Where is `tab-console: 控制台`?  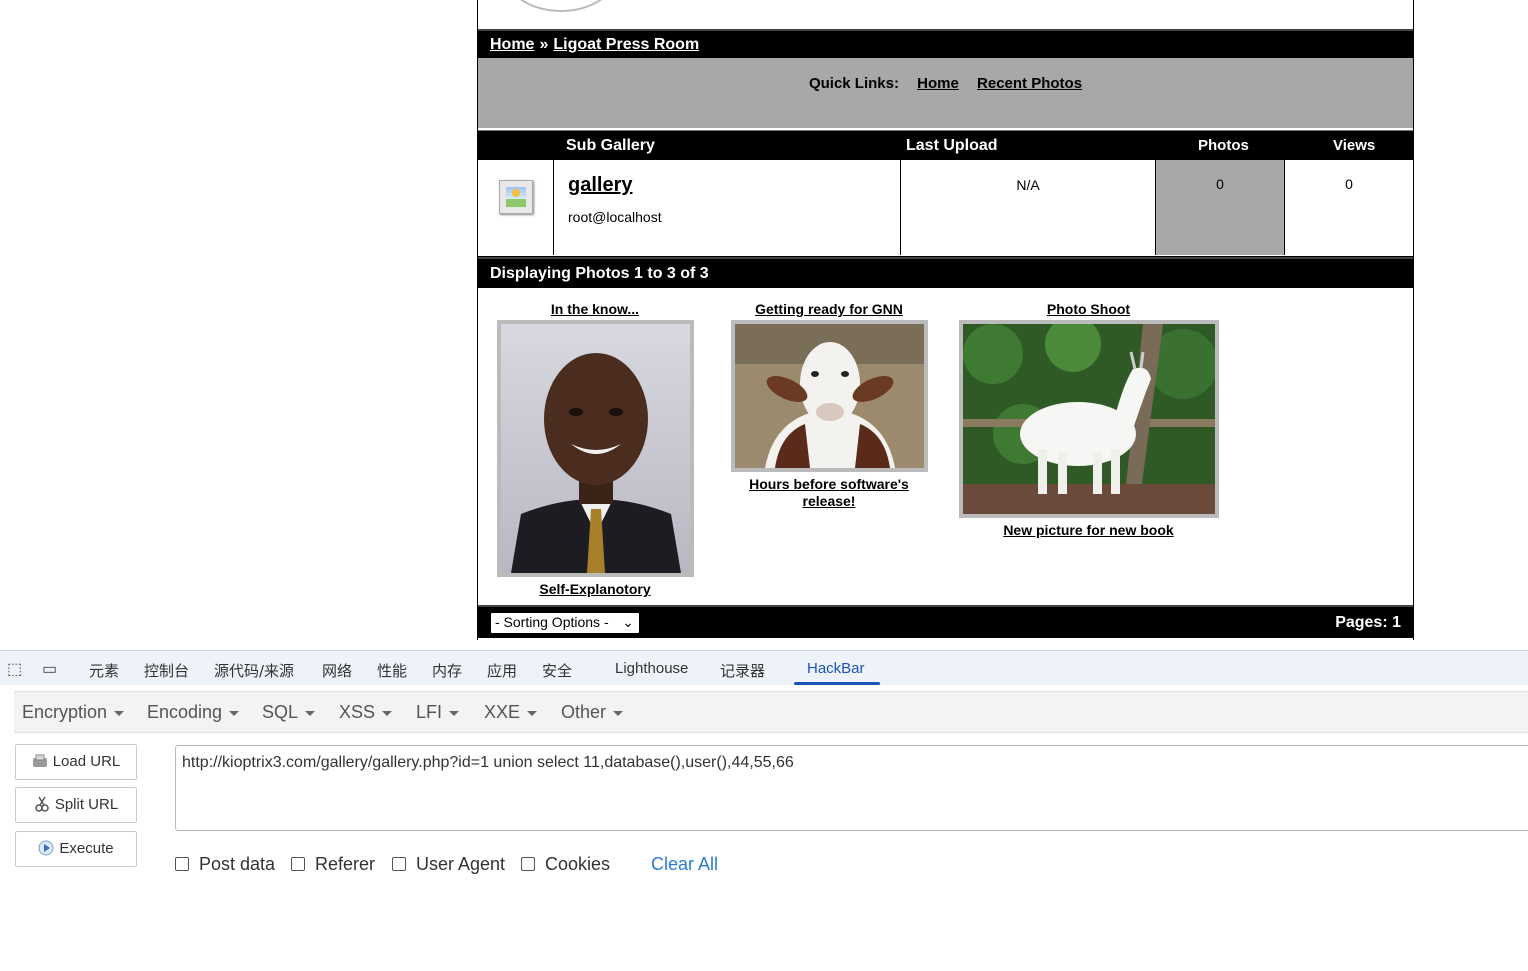 tab-console: 控制台 is located at coordinates (166, 670).